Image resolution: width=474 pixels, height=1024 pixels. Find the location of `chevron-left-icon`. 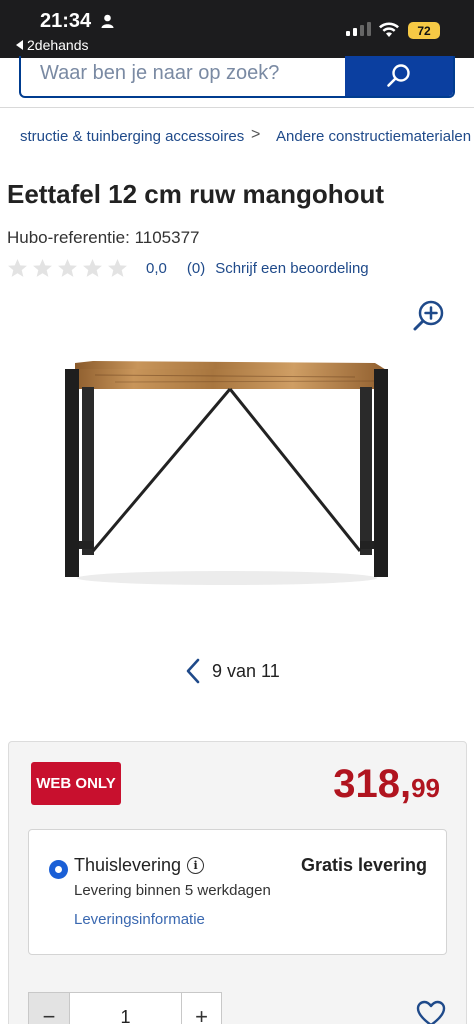

chevron-left-icon is located at coordinates (193, 671).